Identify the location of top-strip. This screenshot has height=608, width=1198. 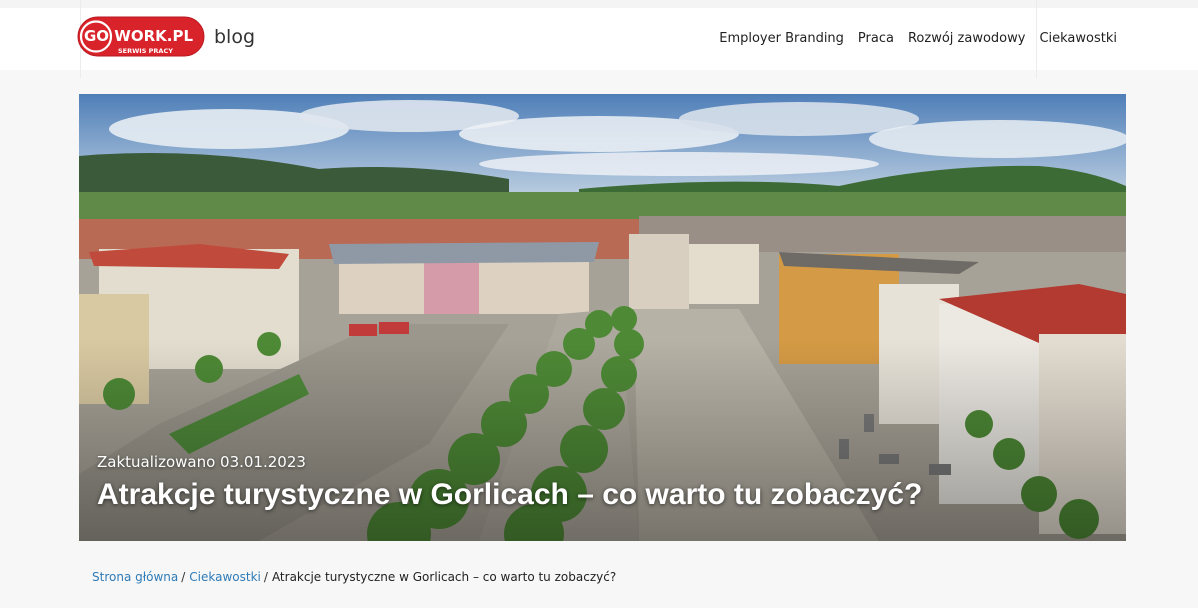
(599, 4).